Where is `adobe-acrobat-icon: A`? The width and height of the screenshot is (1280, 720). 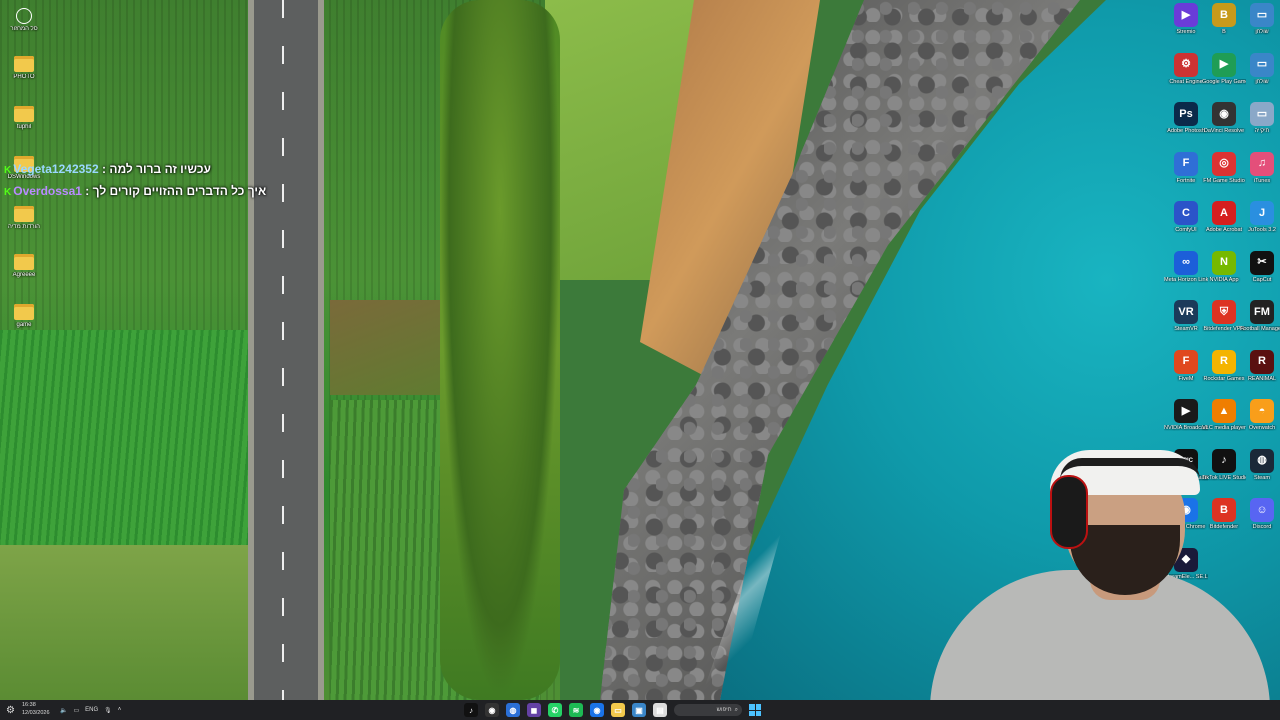
adobe-acrobat-icon: A is located at coordinates (1224, 213).